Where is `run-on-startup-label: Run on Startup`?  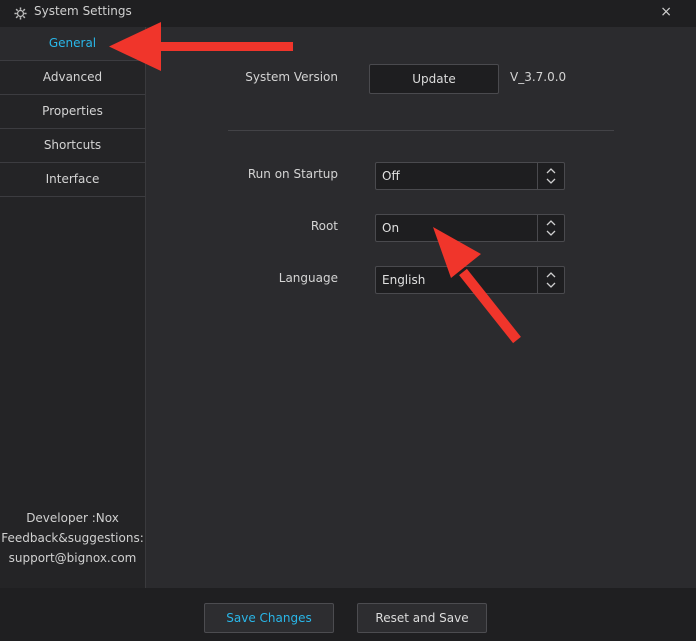
run-on-startup-label: Run on Startup is located at coordinates (292, 174).